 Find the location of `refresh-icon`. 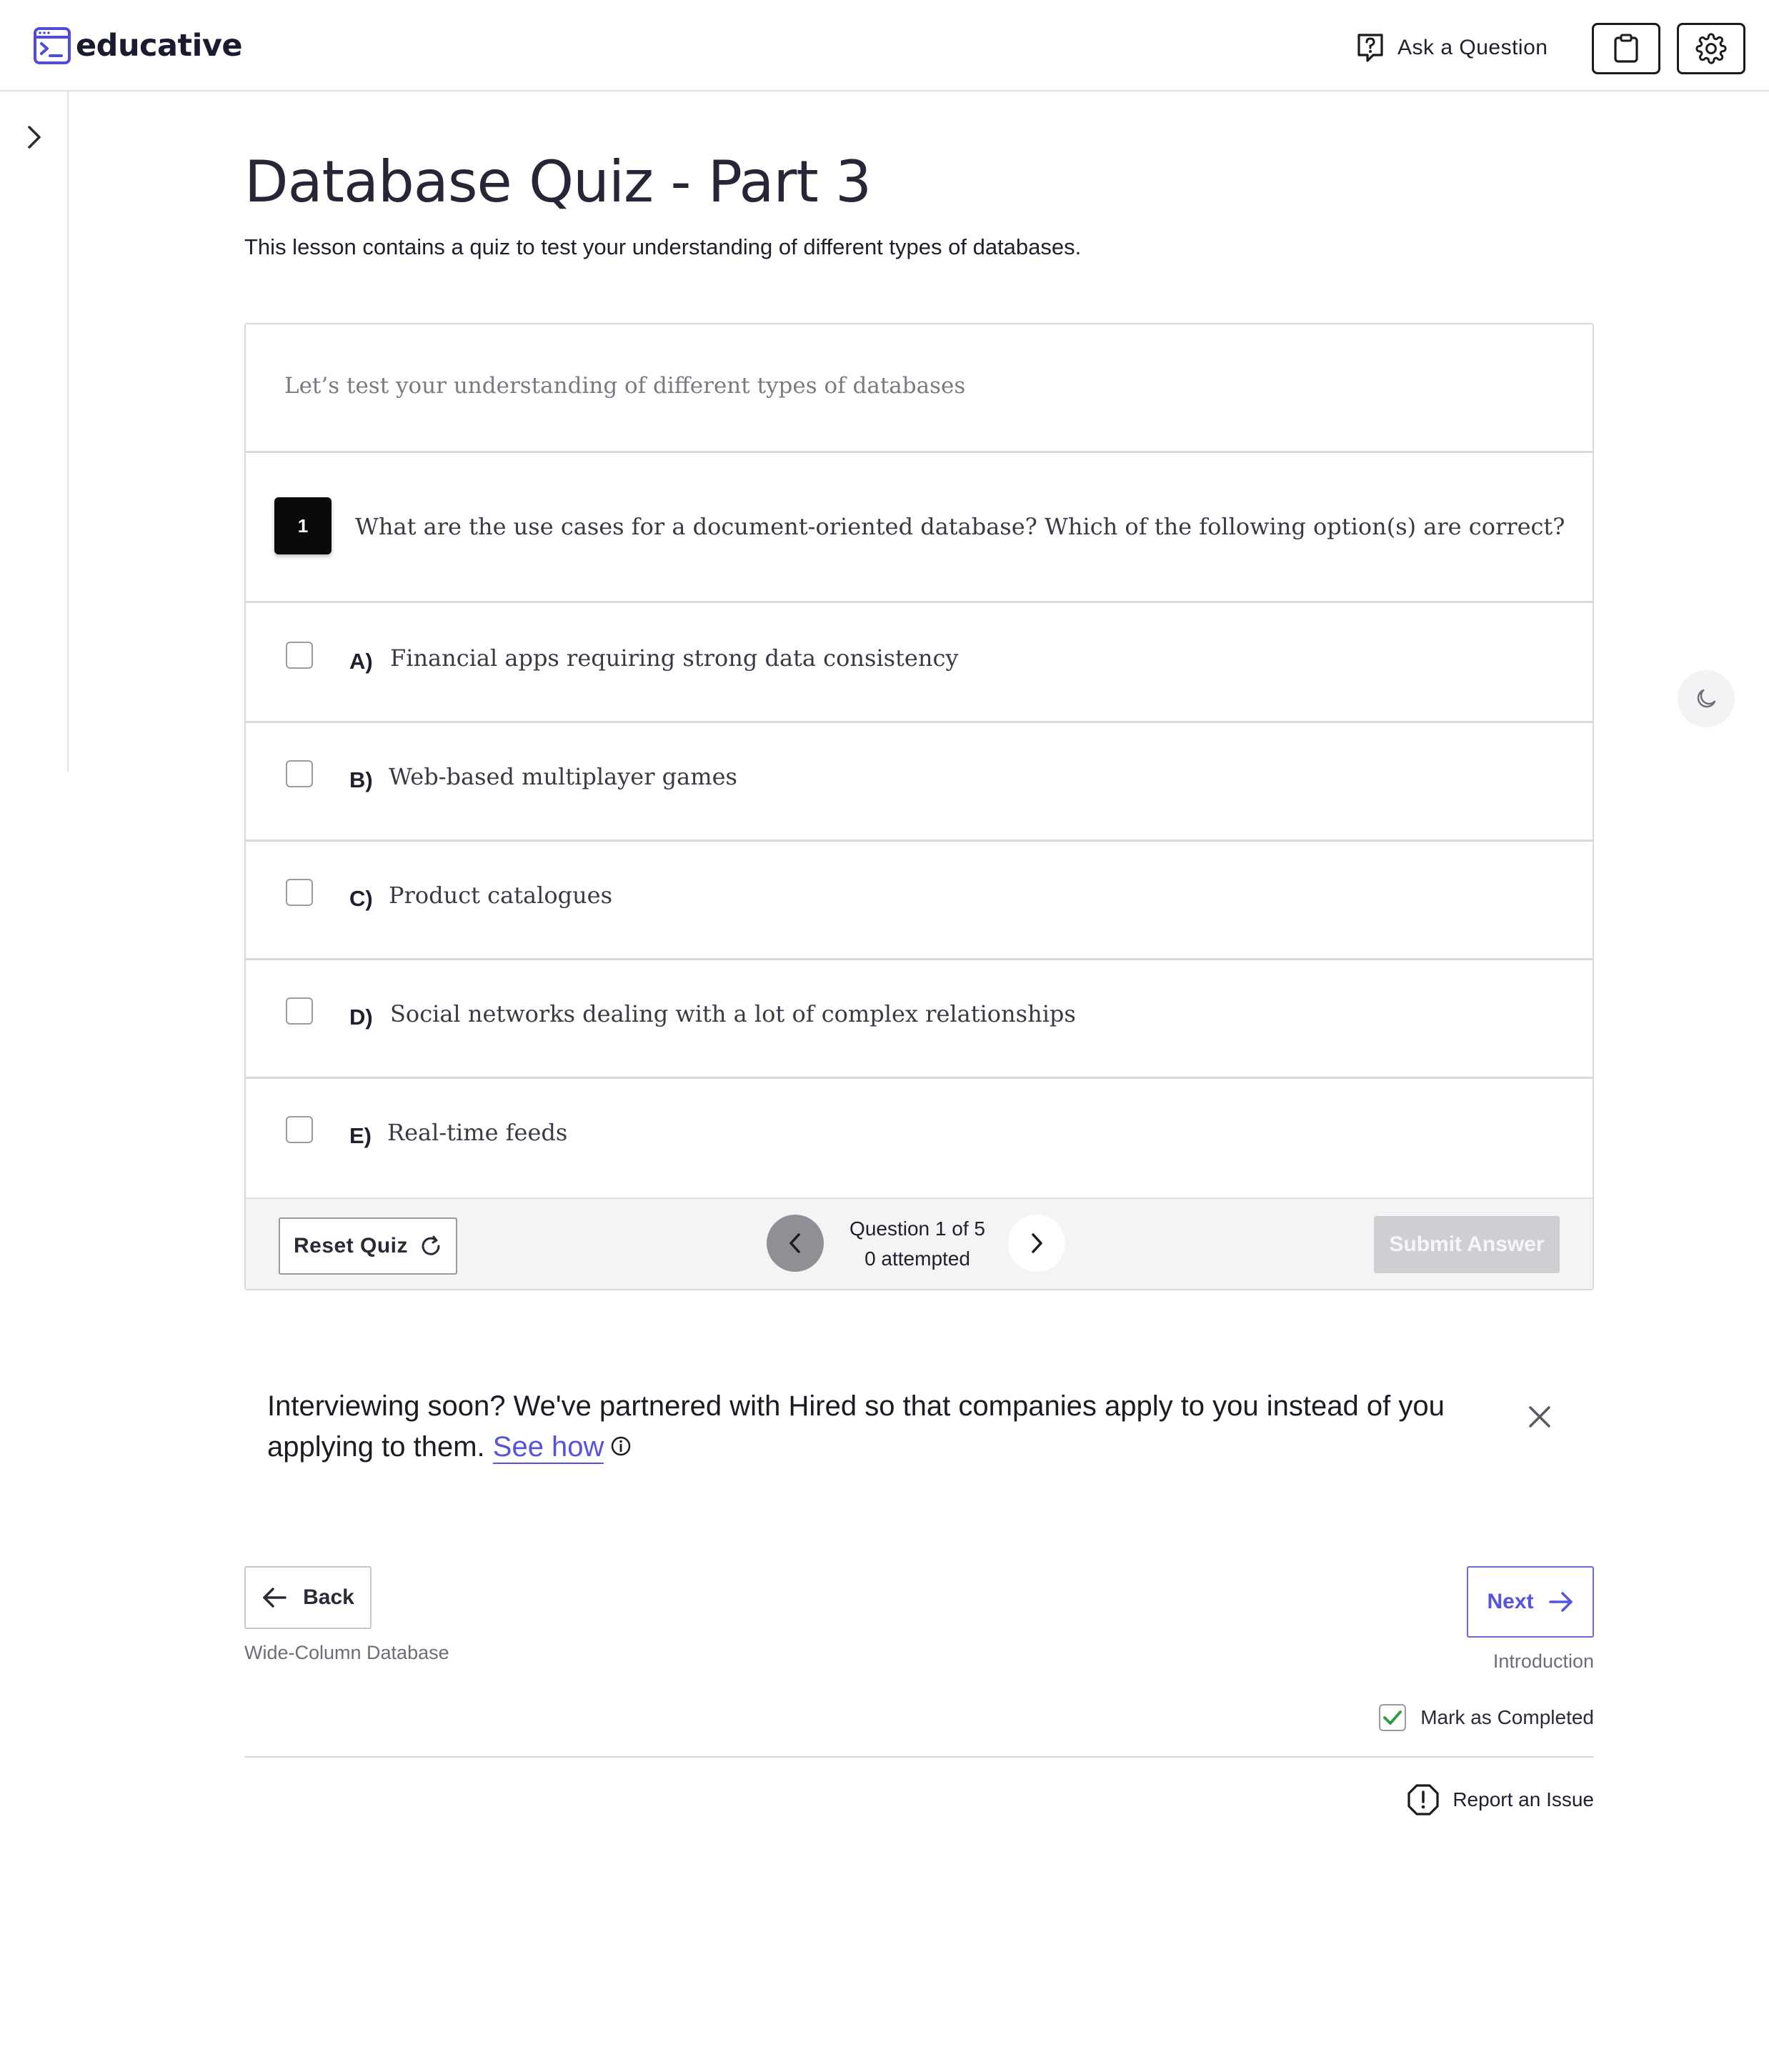

refresh-icon is located at coordinates (431, 1245).